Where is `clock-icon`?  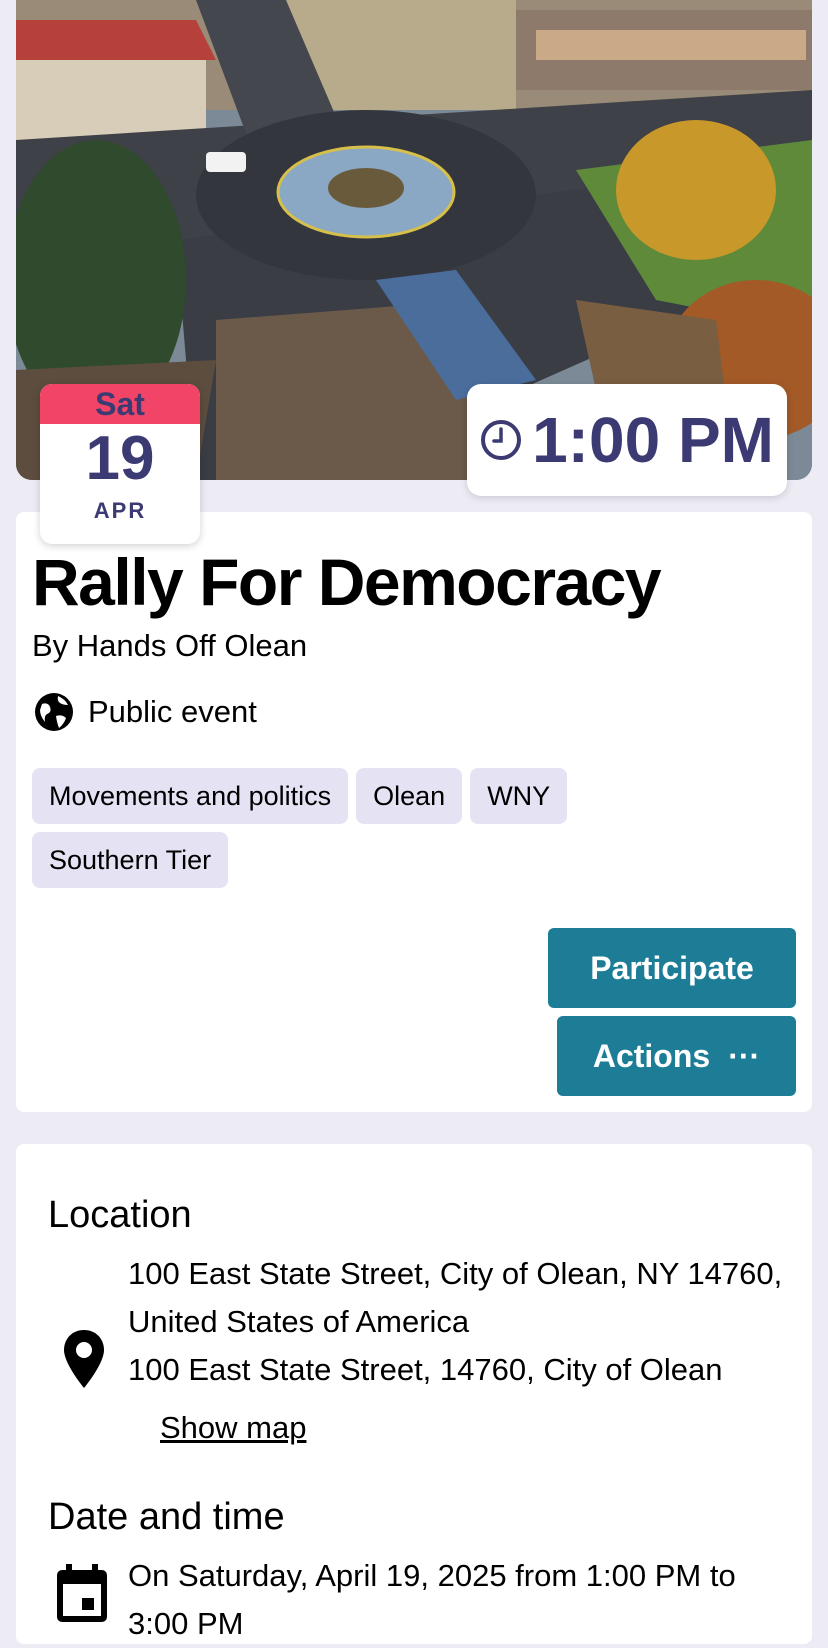 clock-icon is located at coordinates (501, 440).